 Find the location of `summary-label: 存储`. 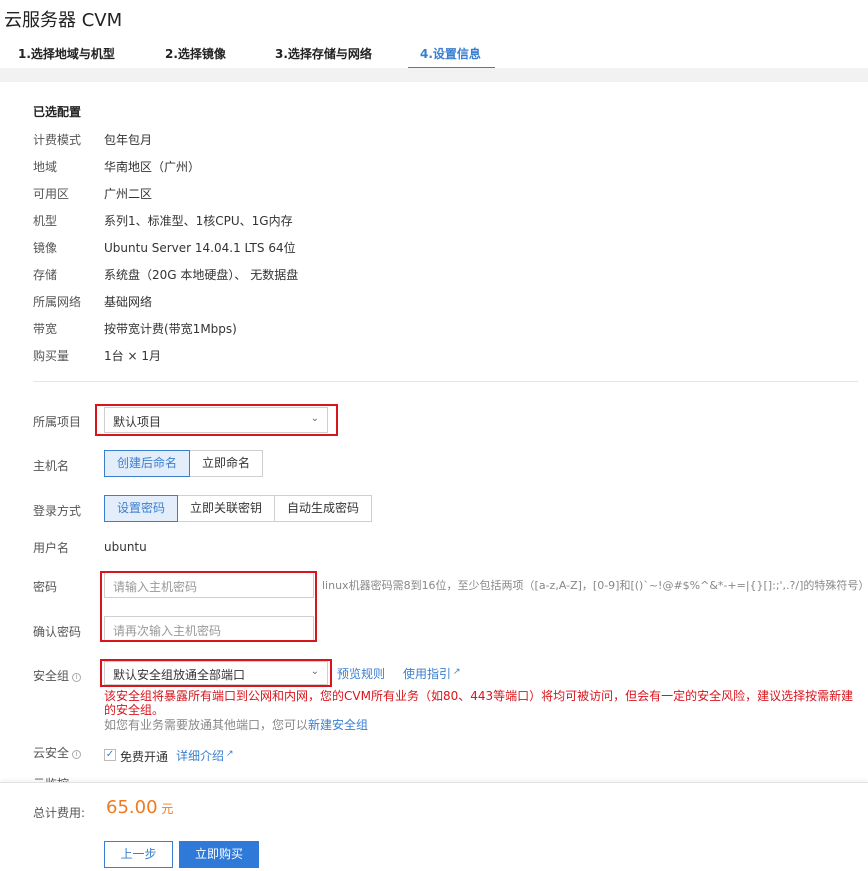

summary-label: 存储 is located at coordinates (45, 275).